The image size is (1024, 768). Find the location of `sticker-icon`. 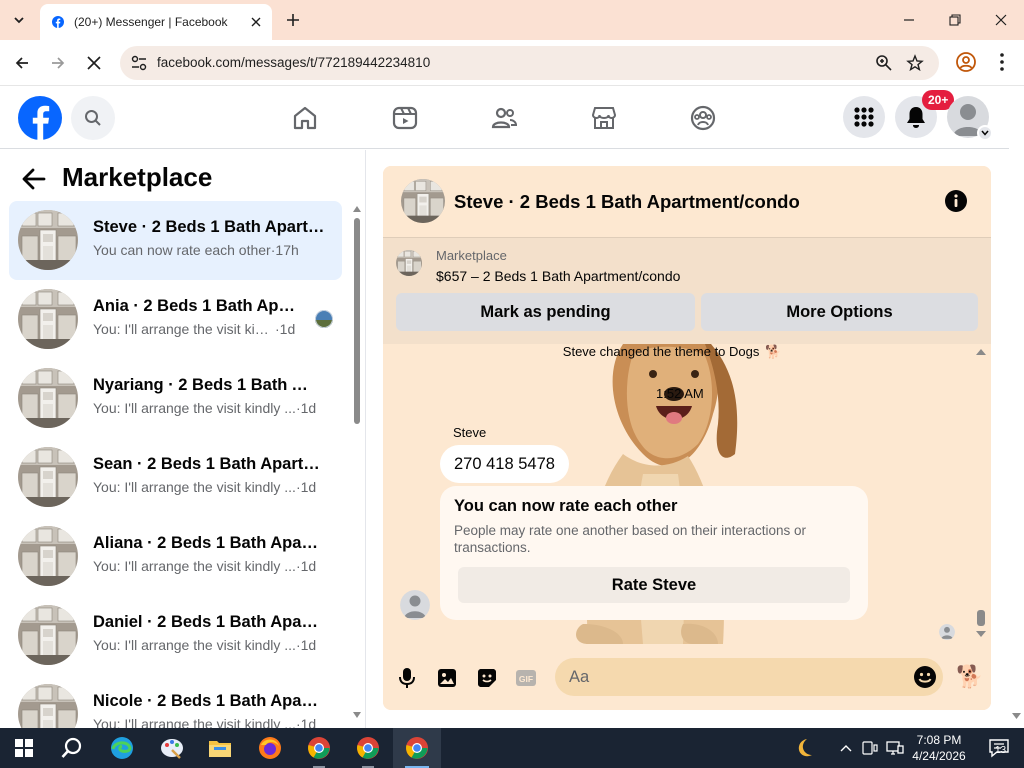

sticker-icon is located at coordinates (487, 678).